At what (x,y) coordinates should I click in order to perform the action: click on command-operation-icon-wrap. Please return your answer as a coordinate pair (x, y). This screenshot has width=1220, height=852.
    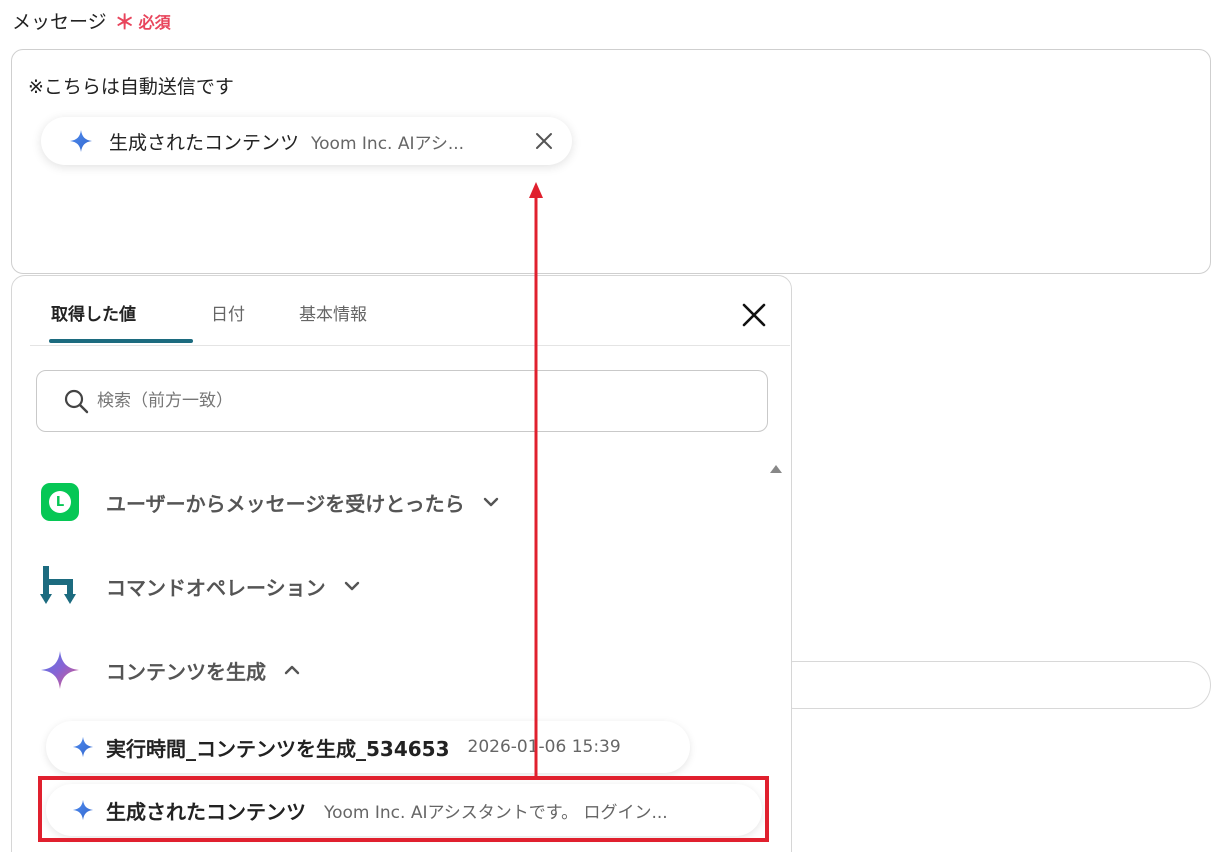
    Looking at the image, I should click on (60, 586).